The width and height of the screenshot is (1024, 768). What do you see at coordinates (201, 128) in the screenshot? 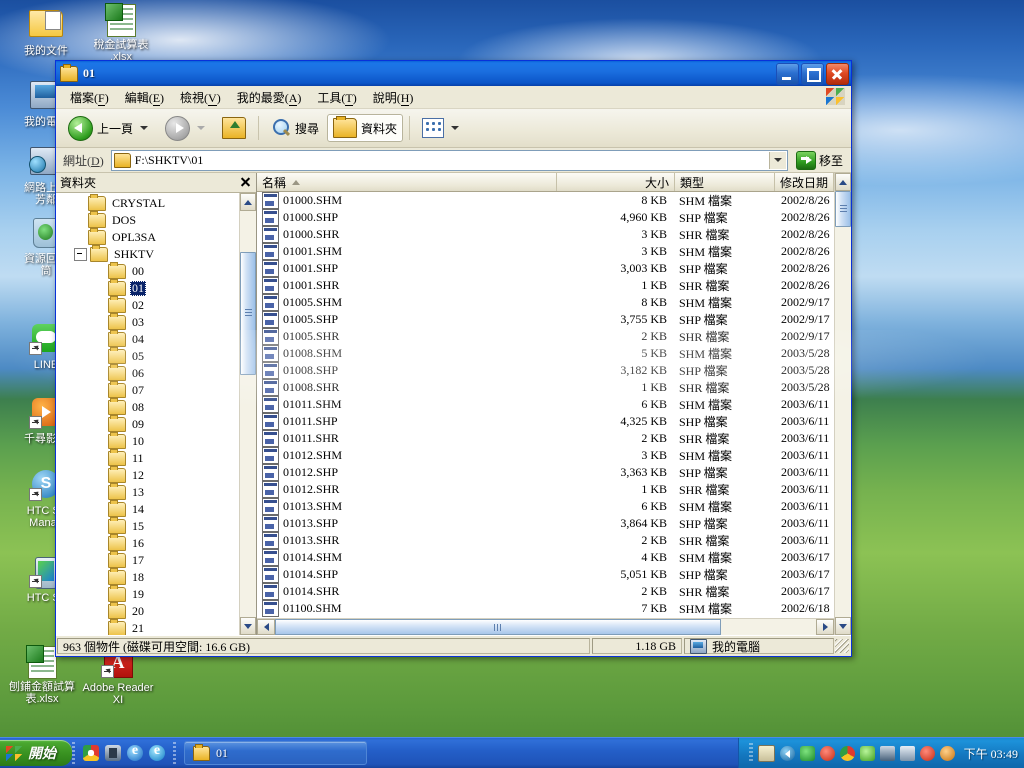
I see `forward-dropdown-icon` at bounding box center [201, 128].